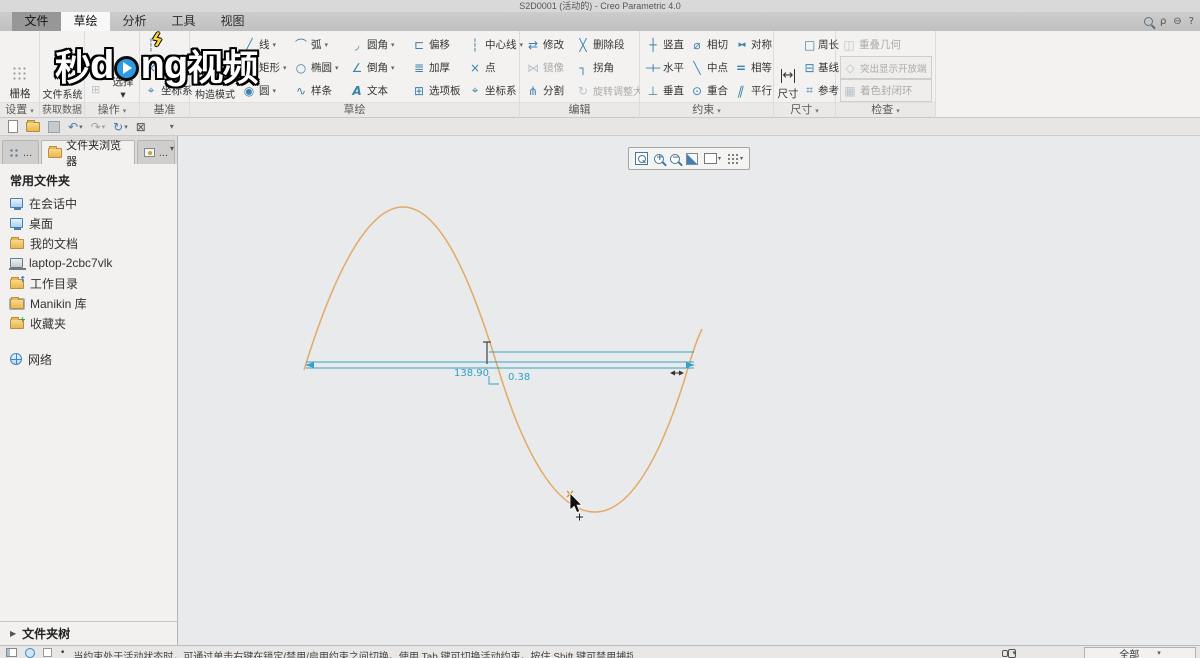 The width and height of the screenshot is (1200, 658). I want to click on construction-mode-button: 构造模式, so click(215, 70).